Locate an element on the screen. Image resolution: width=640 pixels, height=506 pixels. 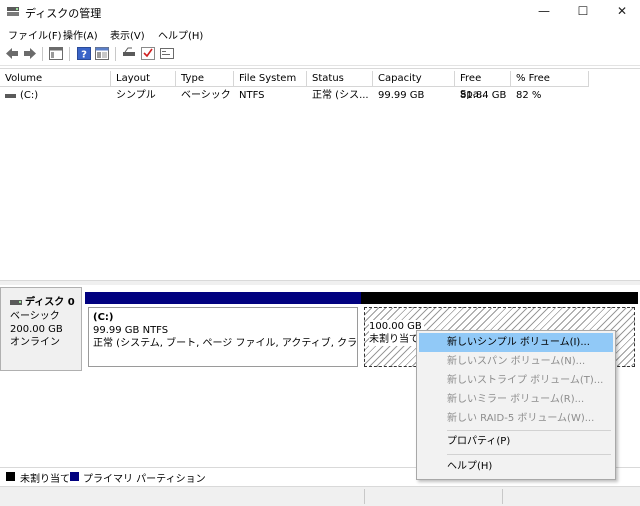
menu-action: 操作(A) is located at coordinates (80, 34).